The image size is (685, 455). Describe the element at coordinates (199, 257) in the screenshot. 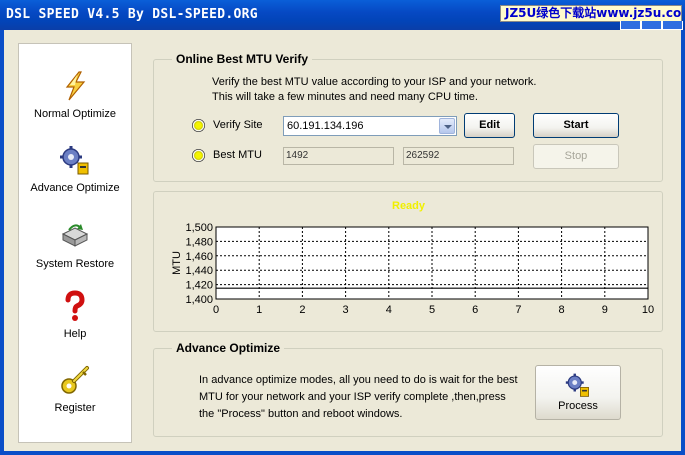

I see `y-tick-label: 1,460` at that location.